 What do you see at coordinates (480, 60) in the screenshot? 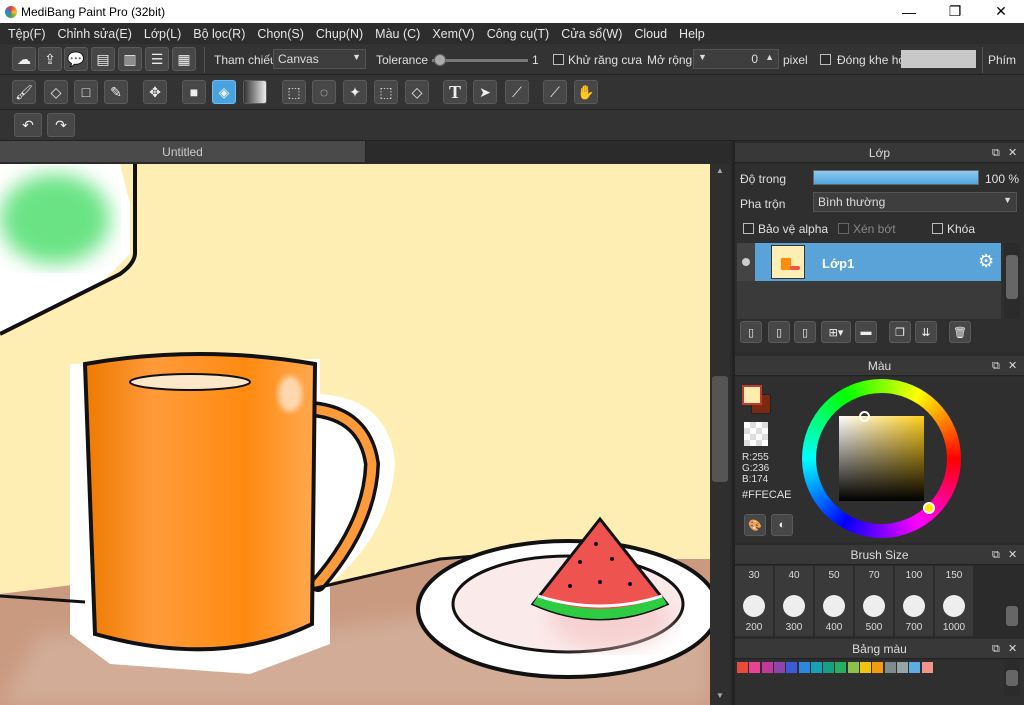
I see `tolerance-slider` at bounding box center [480, 60].